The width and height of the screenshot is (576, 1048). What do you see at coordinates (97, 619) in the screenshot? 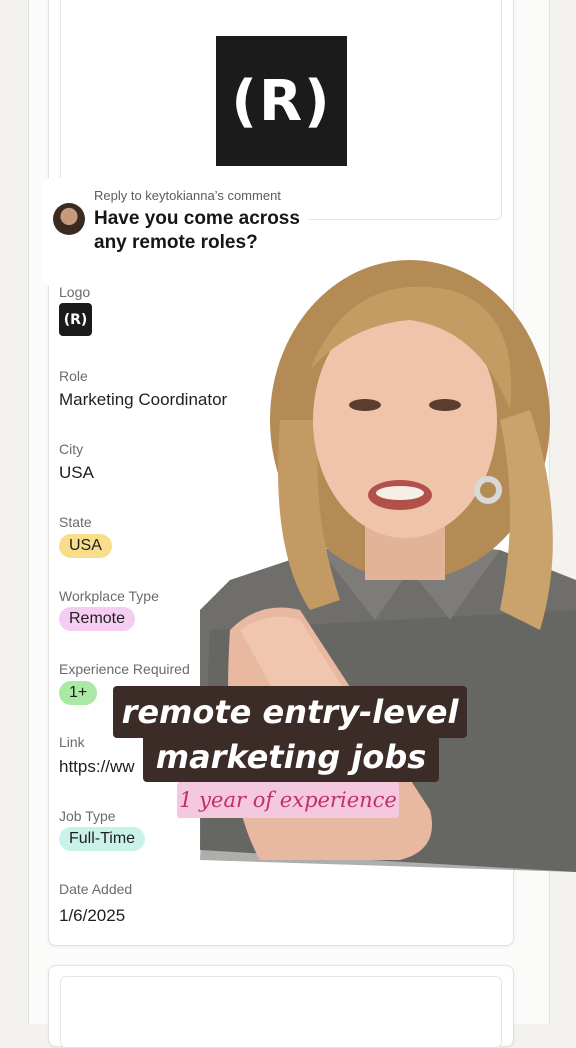
I see `workplace-badge: Remote` at bounding box center [97, 619].